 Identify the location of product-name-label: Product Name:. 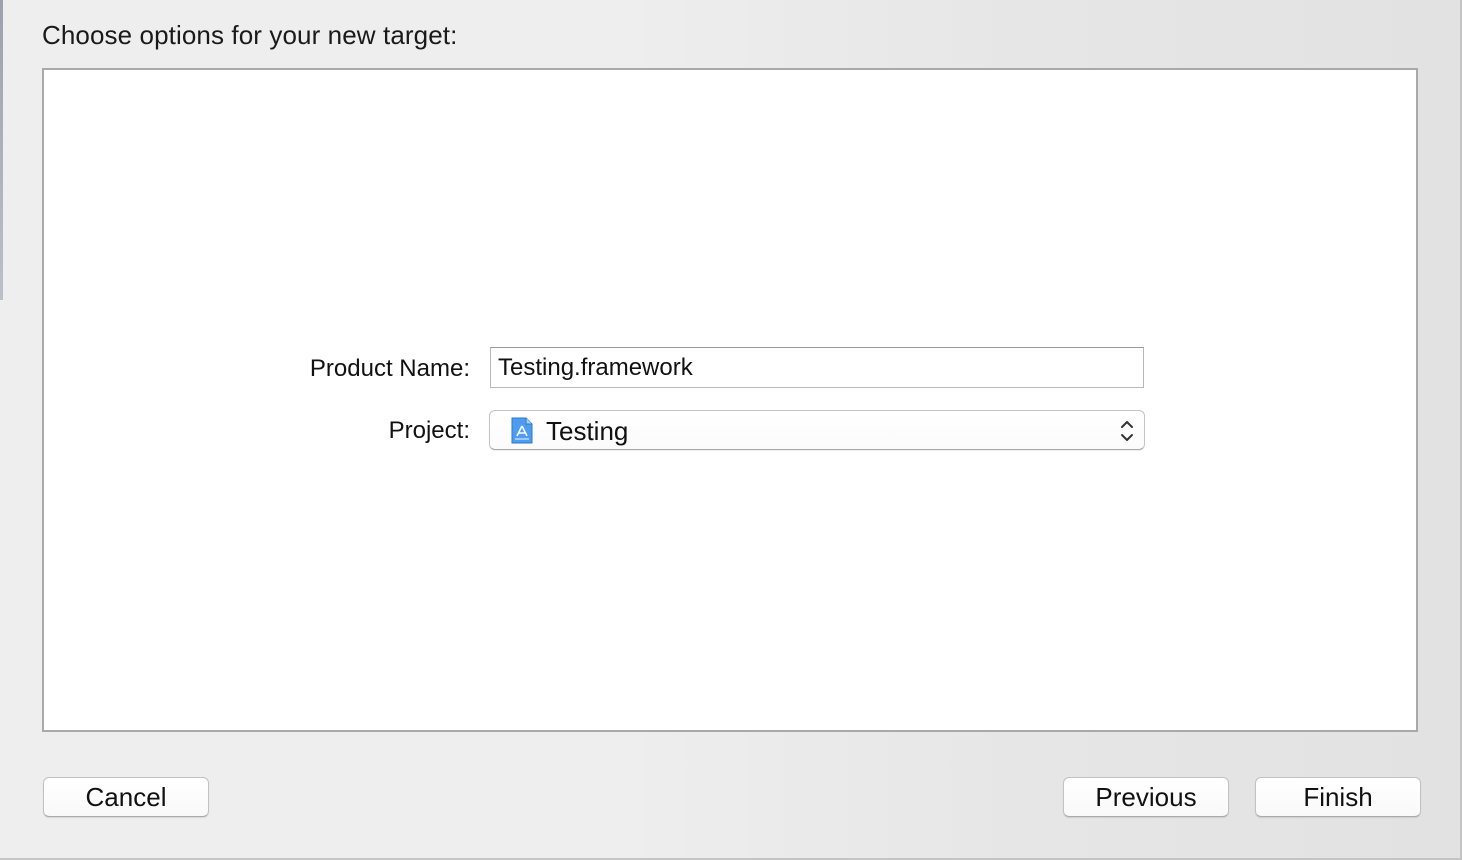
(389, 368).